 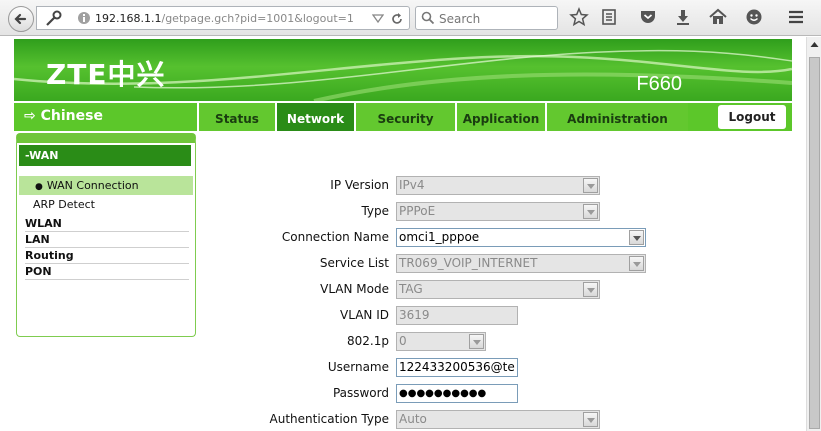 I want to click on vlan-mode-value: TAG, so click(x=411, y=289).